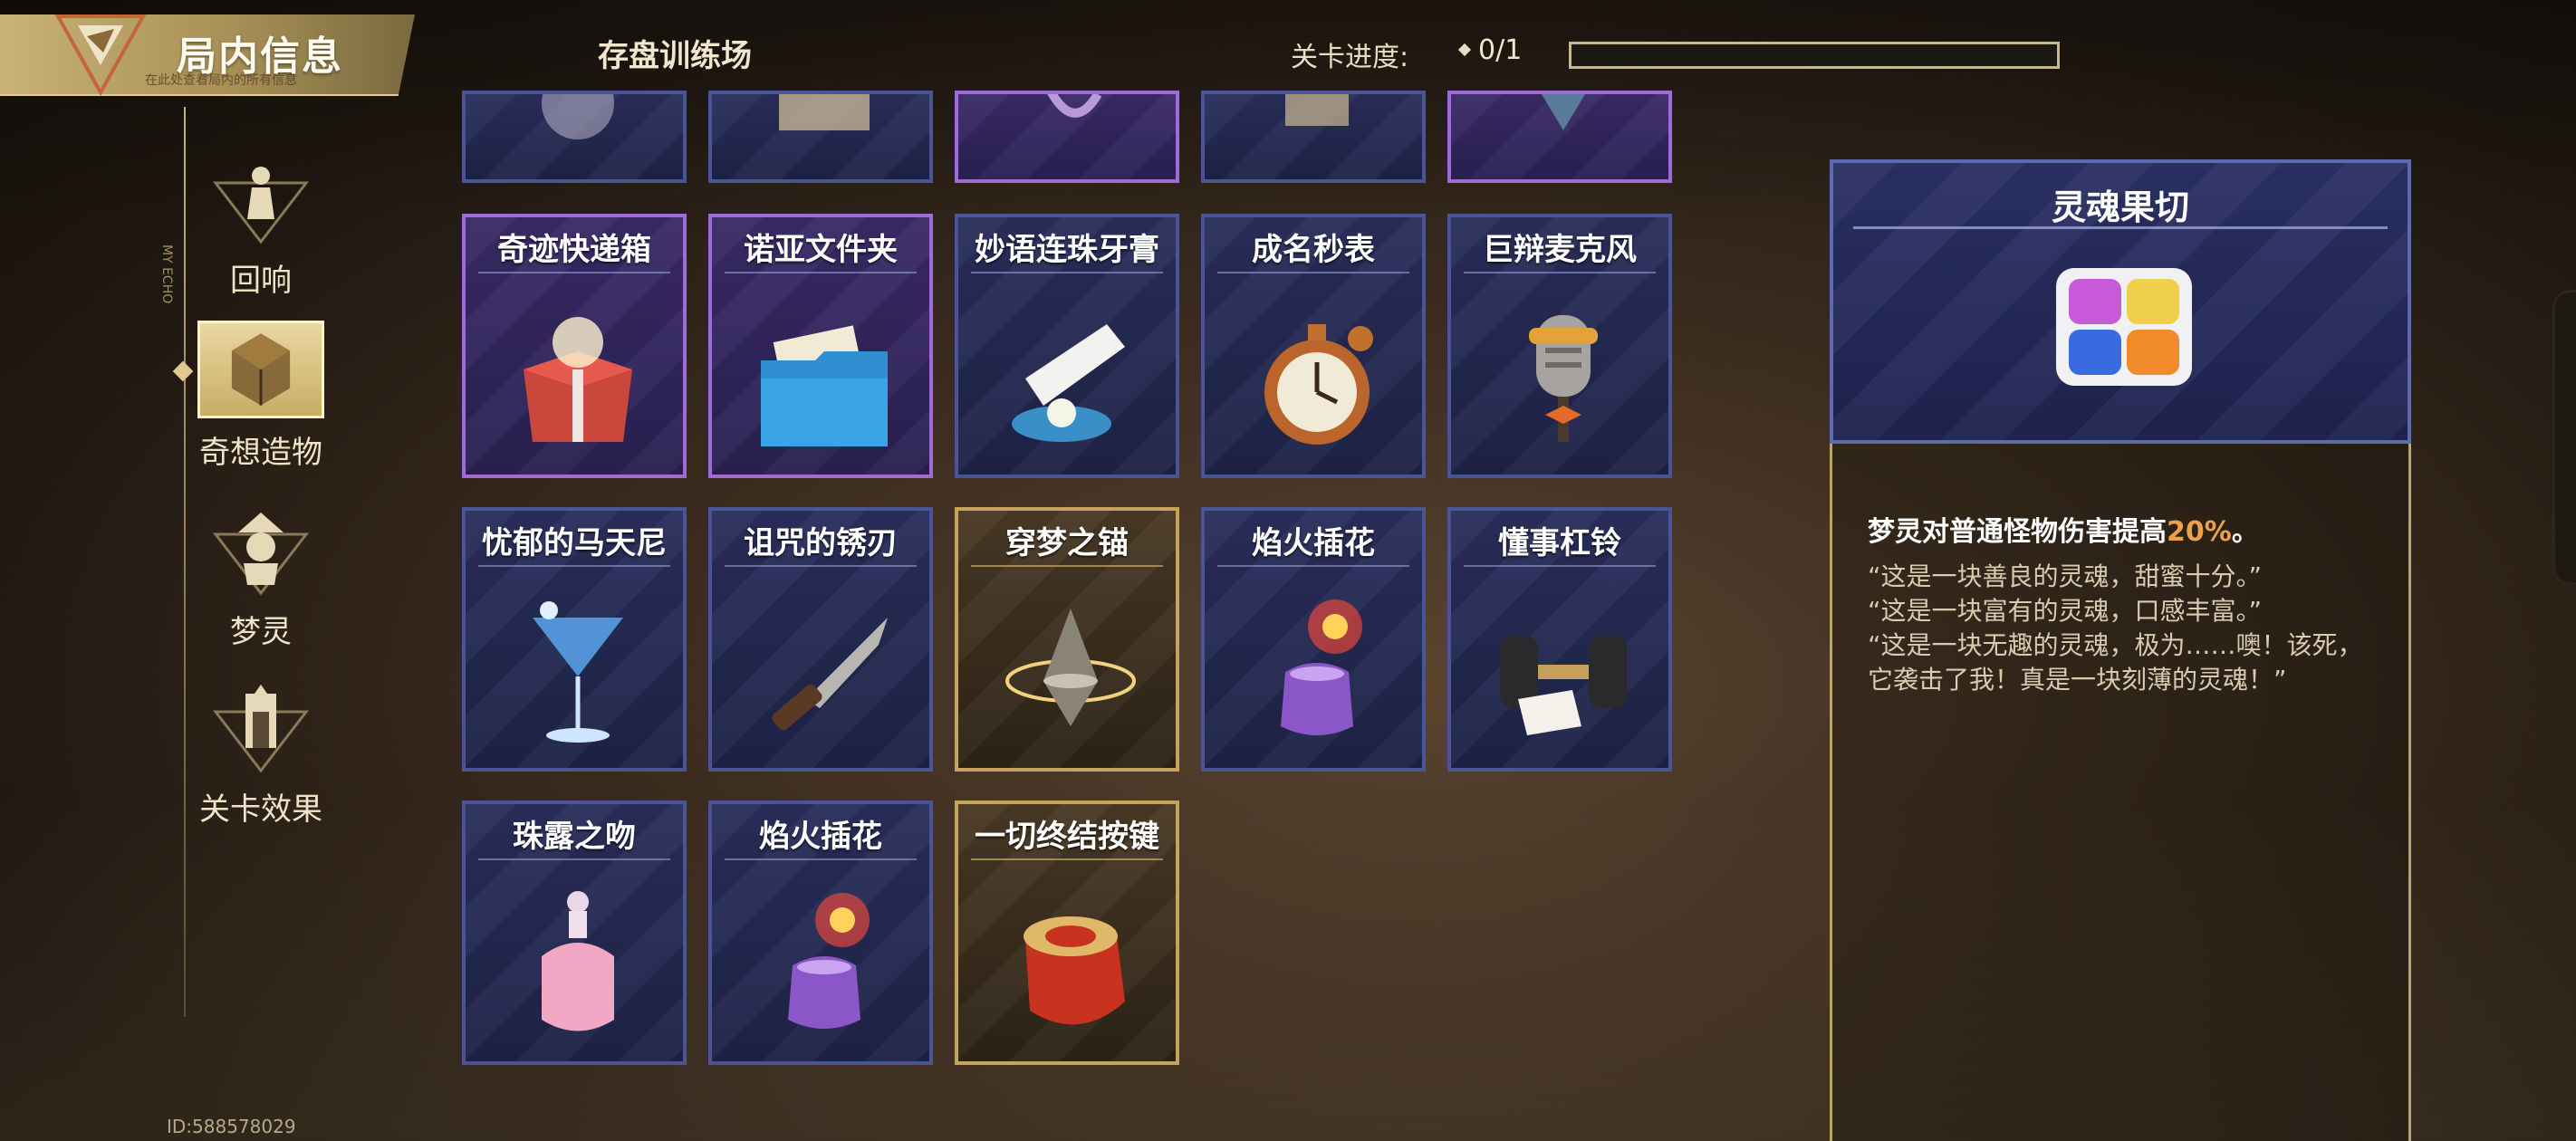 The width and height of the screenshot is (2576, 1141). I want to click on item-name: 妙语连珠牙膏, so click(1067, 250).